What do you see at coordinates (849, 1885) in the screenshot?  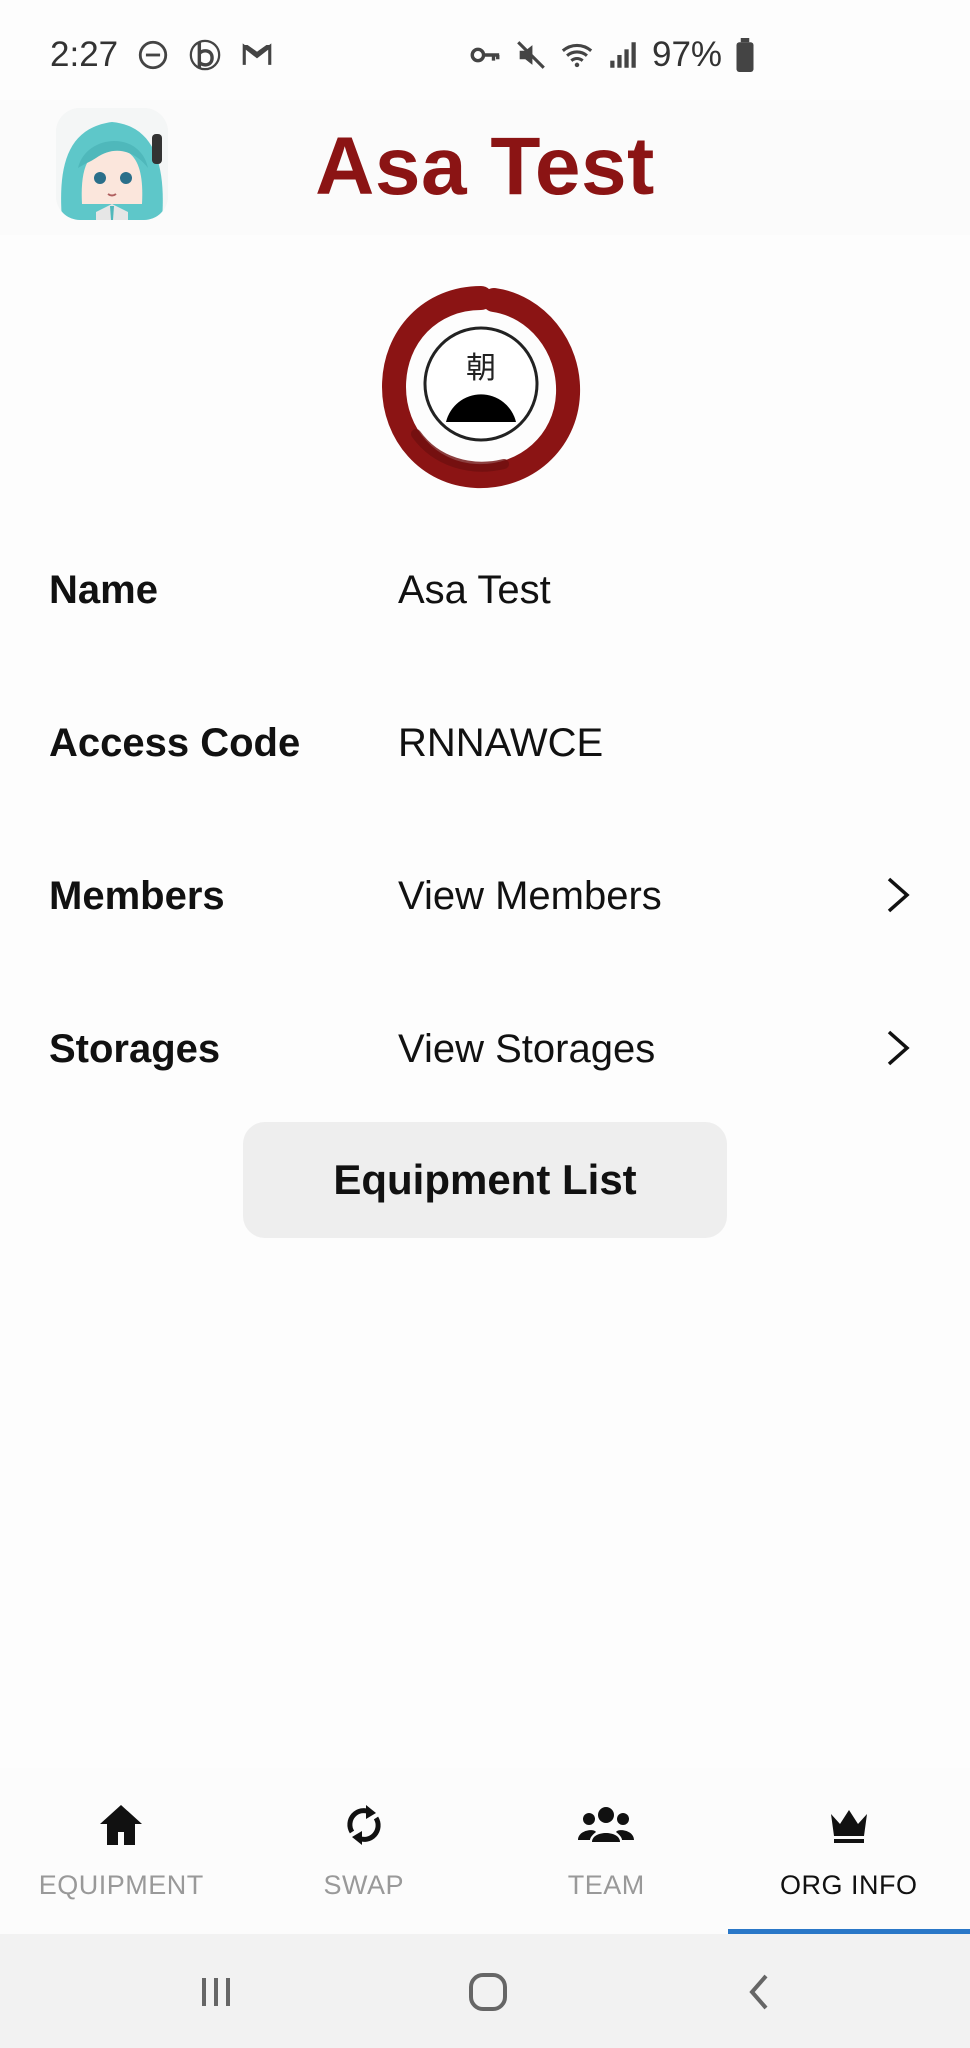 I see `tab-org-info-label: ORG INFO` at bounding box center [849, 1885].